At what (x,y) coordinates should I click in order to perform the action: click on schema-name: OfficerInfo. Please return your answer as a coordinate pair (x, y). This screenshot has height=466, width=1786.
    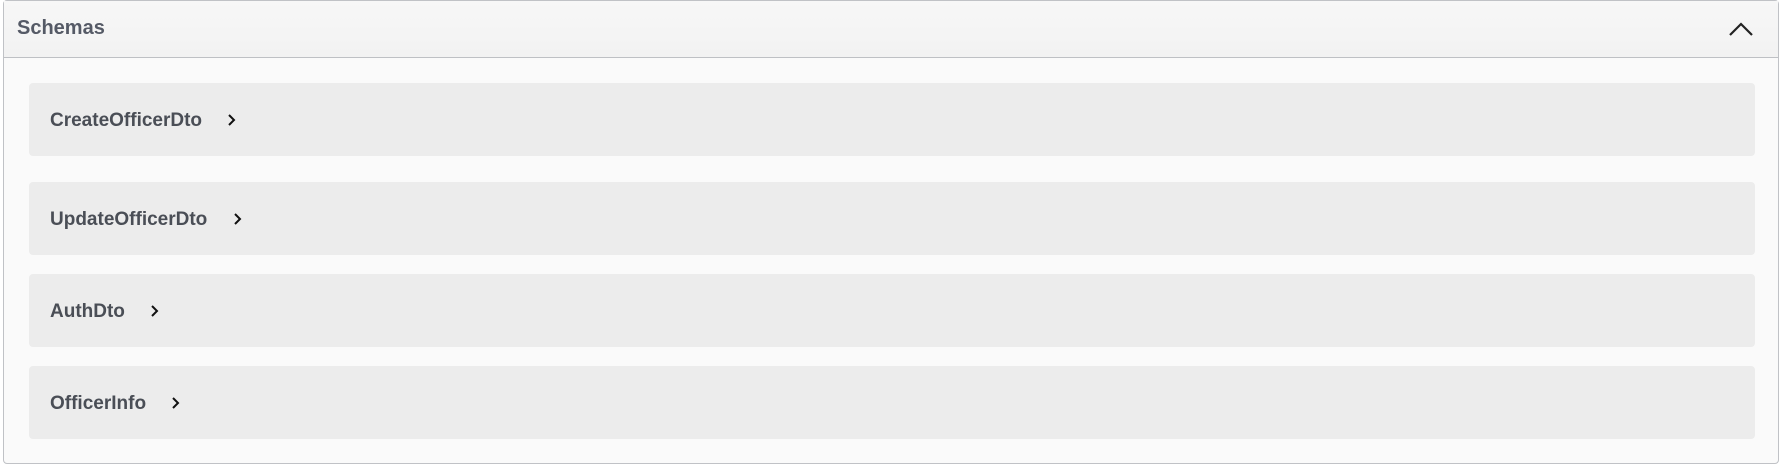
    Looking at the image, I should click on (116, 404).